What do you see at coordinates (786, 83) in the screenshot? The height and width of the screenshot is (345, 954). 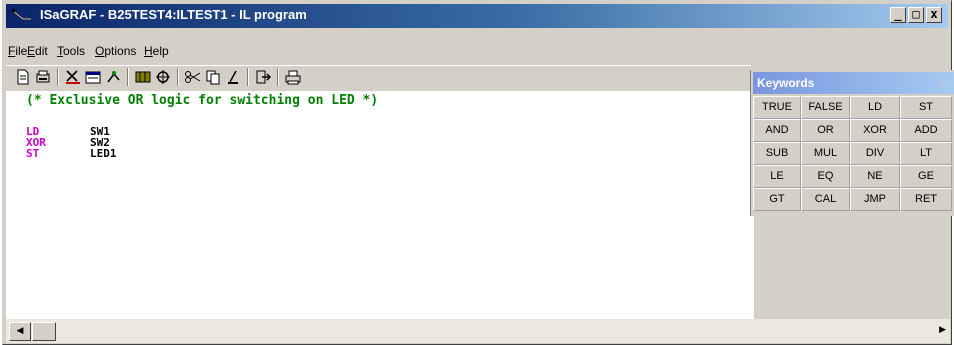 I see `keywords-panel-title: Keywords` at bounding box center [786, 83].